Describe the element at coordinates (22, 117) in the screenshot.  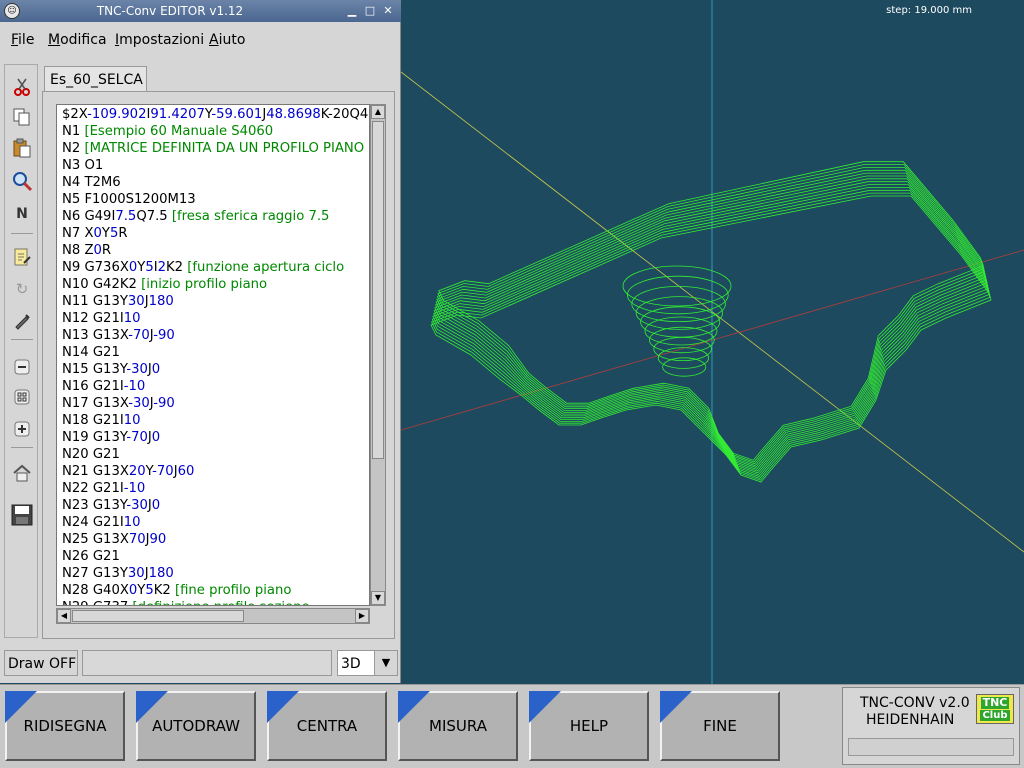
I see `copy-icon` at that location.